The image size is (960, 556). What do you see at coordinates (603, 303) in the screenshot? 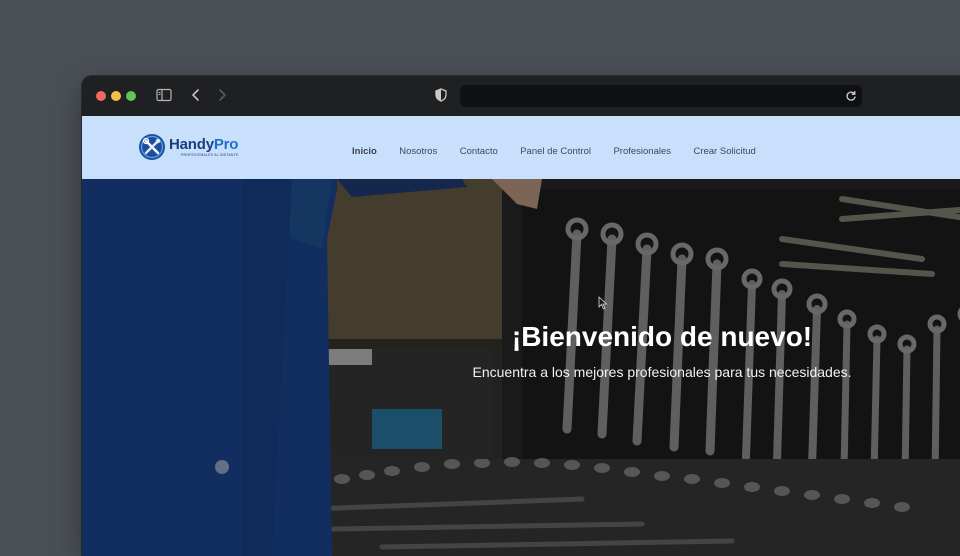
I see `mouse-cursor-icon` at bounding box center [603, 303].